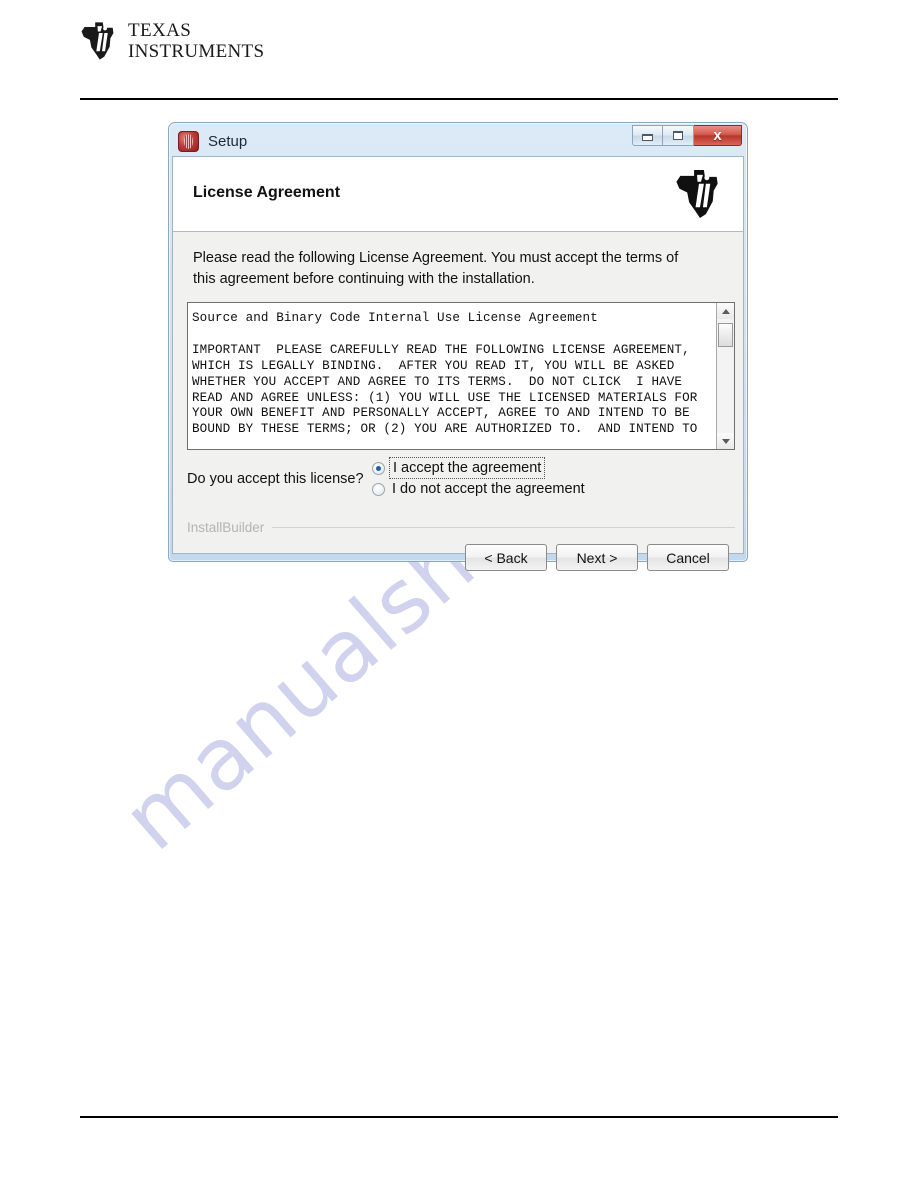 The image size is (918, 1188). I want to click on scroll-up-icon, so click(725, 311).